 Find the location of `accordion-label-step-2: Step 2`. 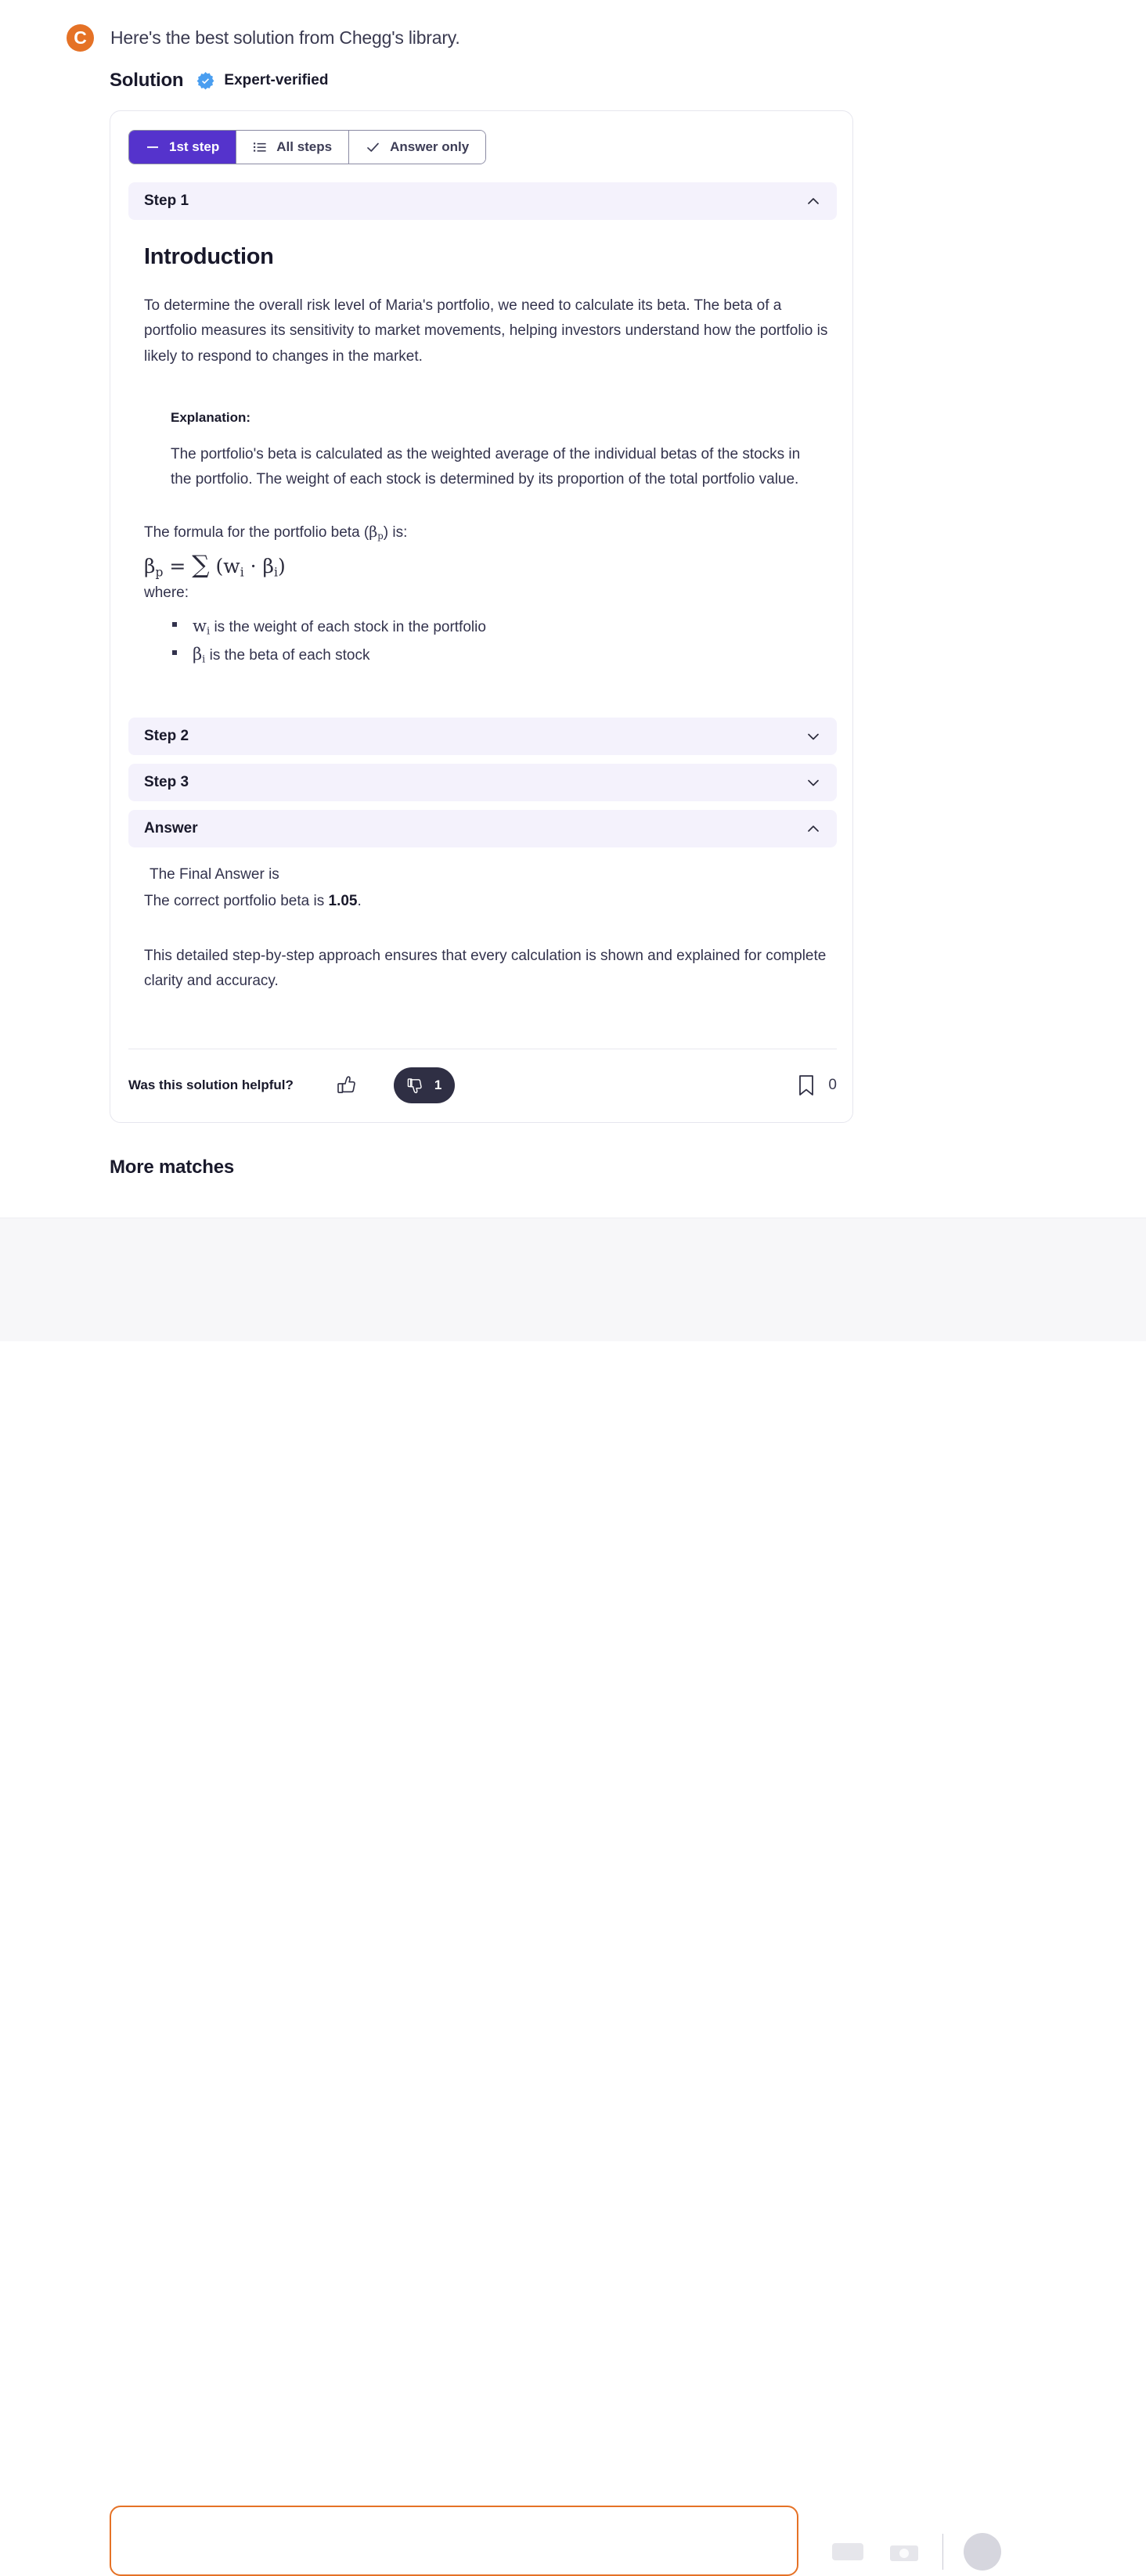

accordion-label-step-2: Step 2 is located at coordinates (166, 736).